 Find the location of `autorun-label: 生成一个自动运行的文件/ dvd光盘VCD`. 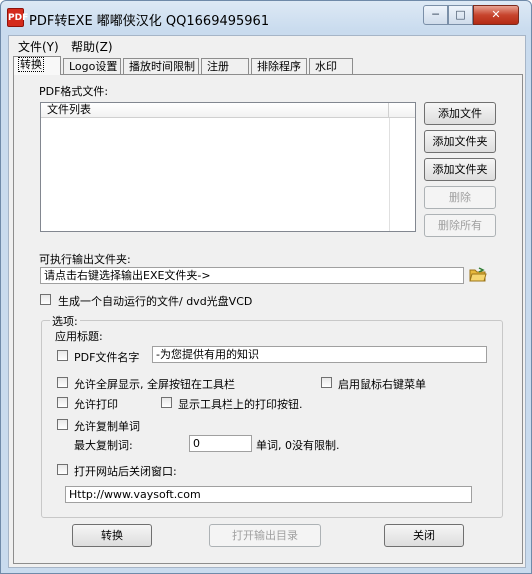

autorun-label: 生成一个自动运行的文件/ dvd光盘VCD is located at coordinates (155, 301).